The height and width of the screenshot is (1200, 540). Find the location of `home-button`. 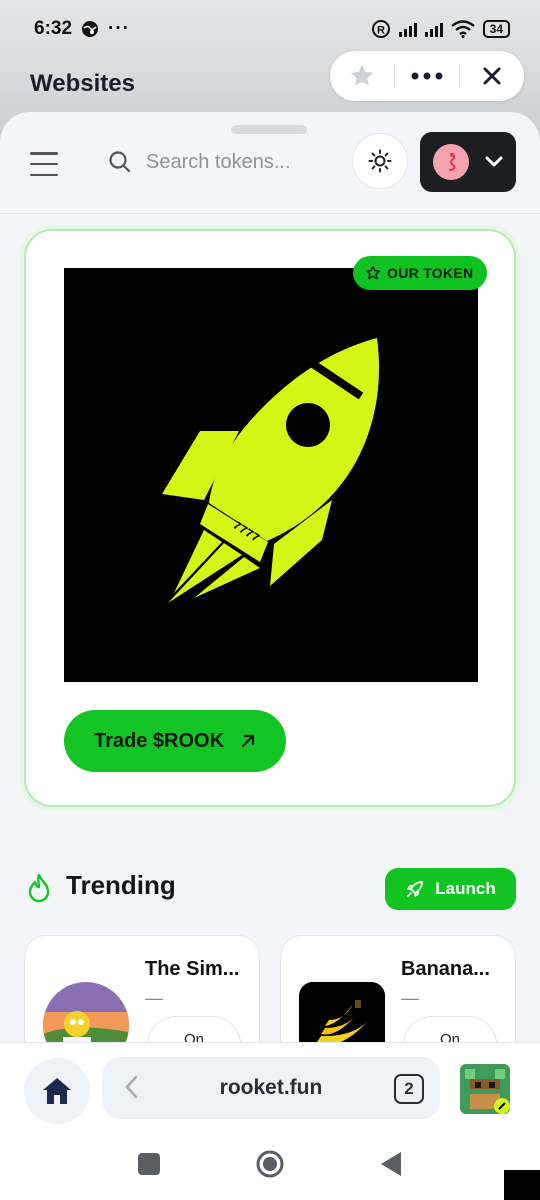

home-button is located at coordinates (57, 1091).